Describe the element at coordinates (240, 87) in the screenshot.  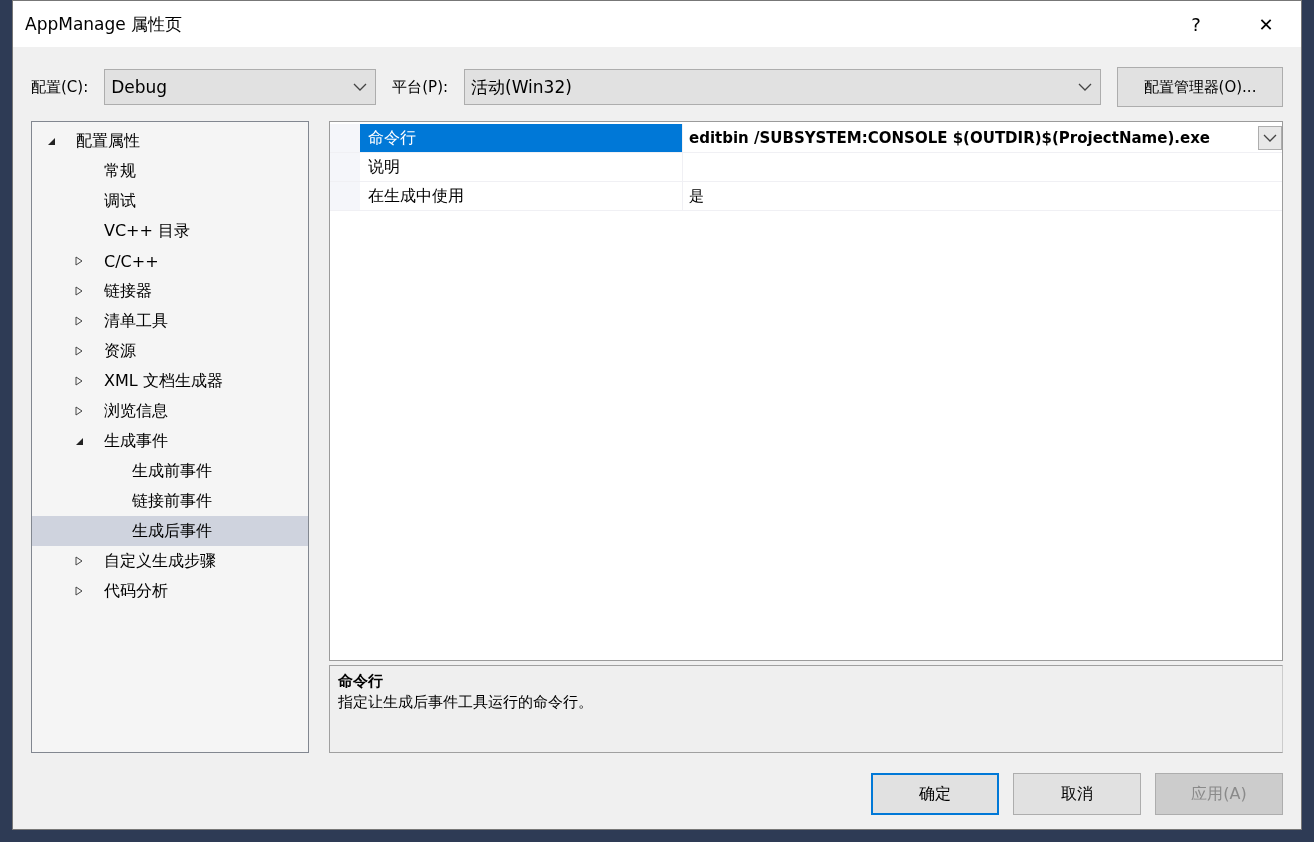
I see `config-dropdown: Debug` at that location.